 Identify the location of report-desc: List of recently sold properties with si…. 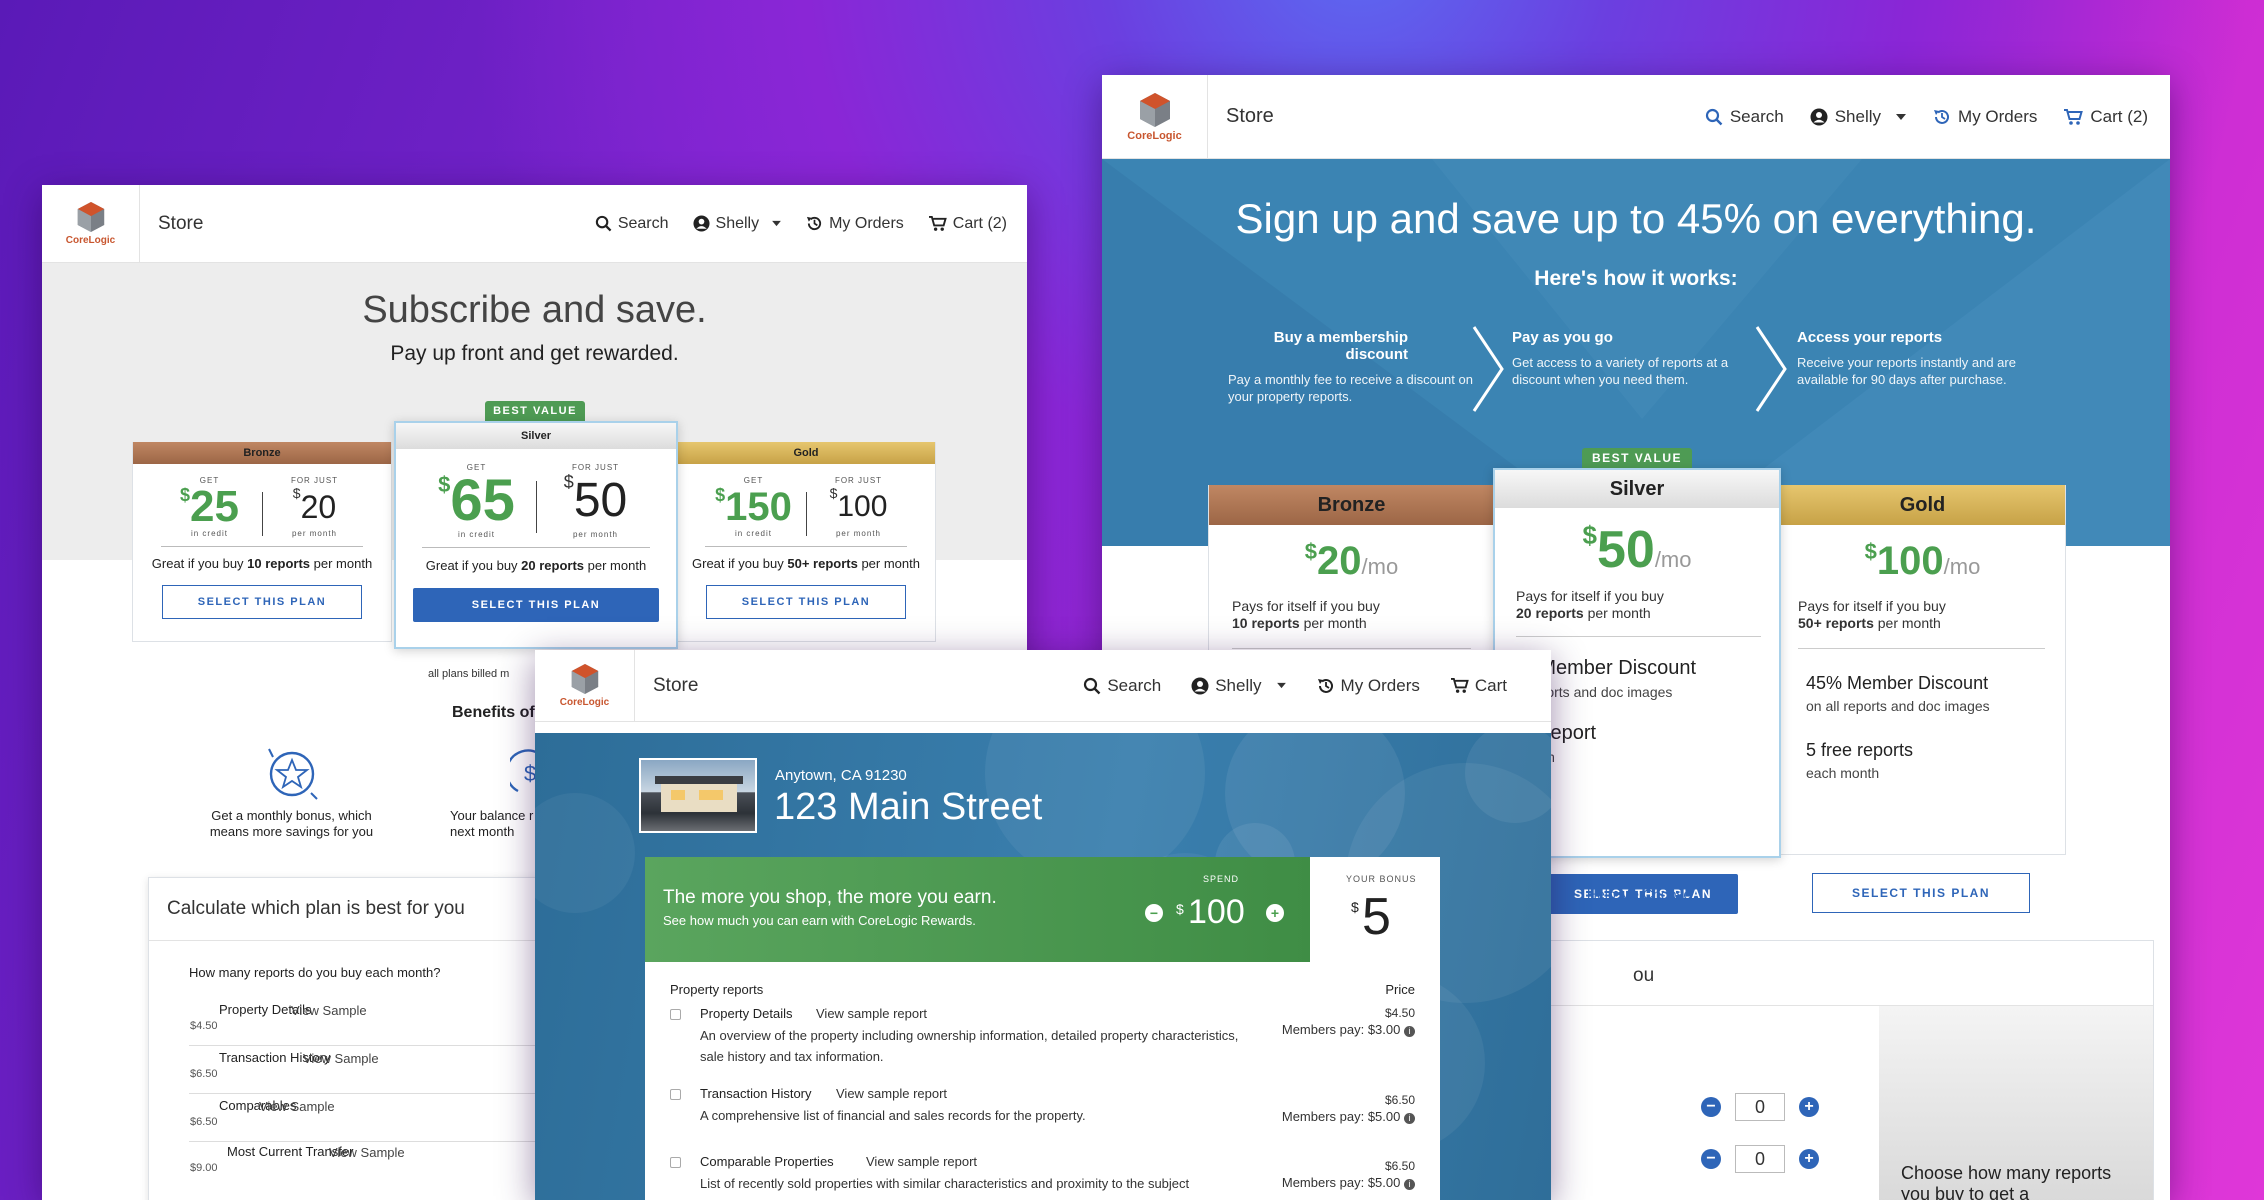
(945, 1183).